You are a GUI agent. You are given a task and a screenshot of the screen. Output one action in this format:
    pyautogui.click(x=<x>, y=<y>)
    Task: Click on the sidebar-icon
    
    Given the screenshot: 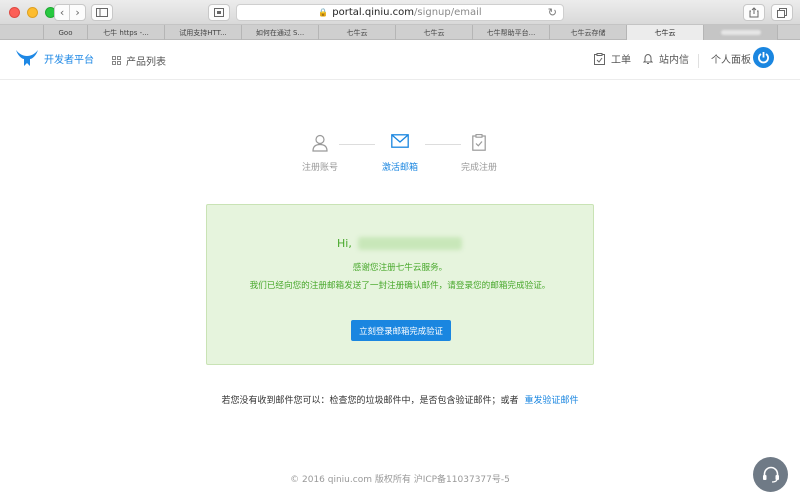 What is the action you would take?
    pyautogui.click(x=102, y=12)
    